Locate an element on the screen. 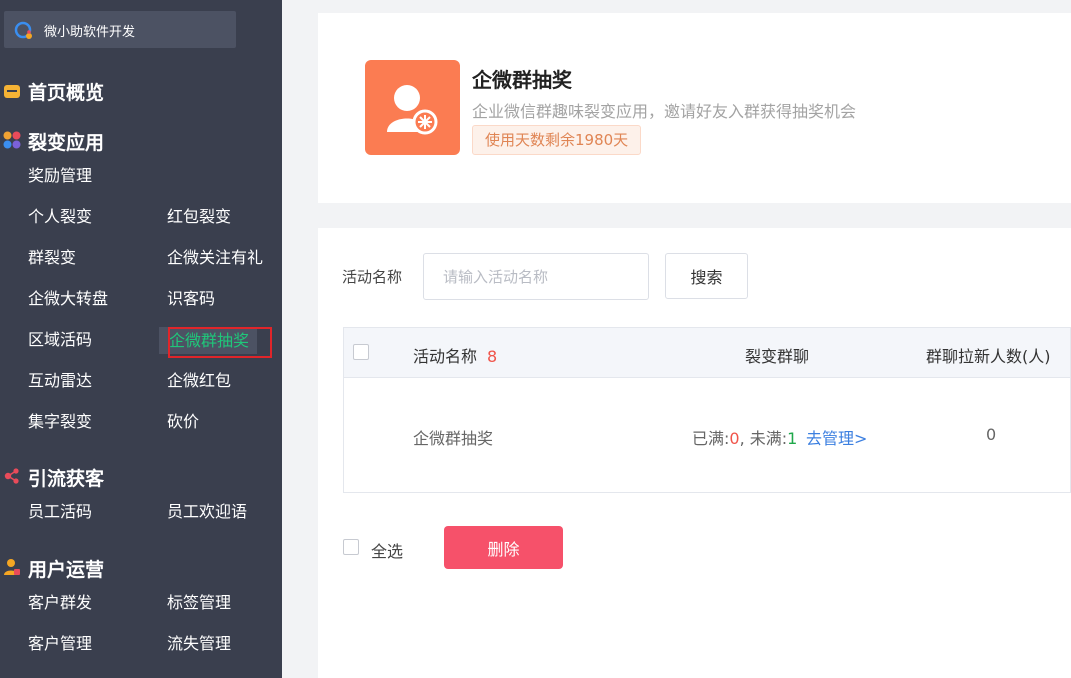  activity-name-label: 活动名称 is located at coordinates (372, 277).